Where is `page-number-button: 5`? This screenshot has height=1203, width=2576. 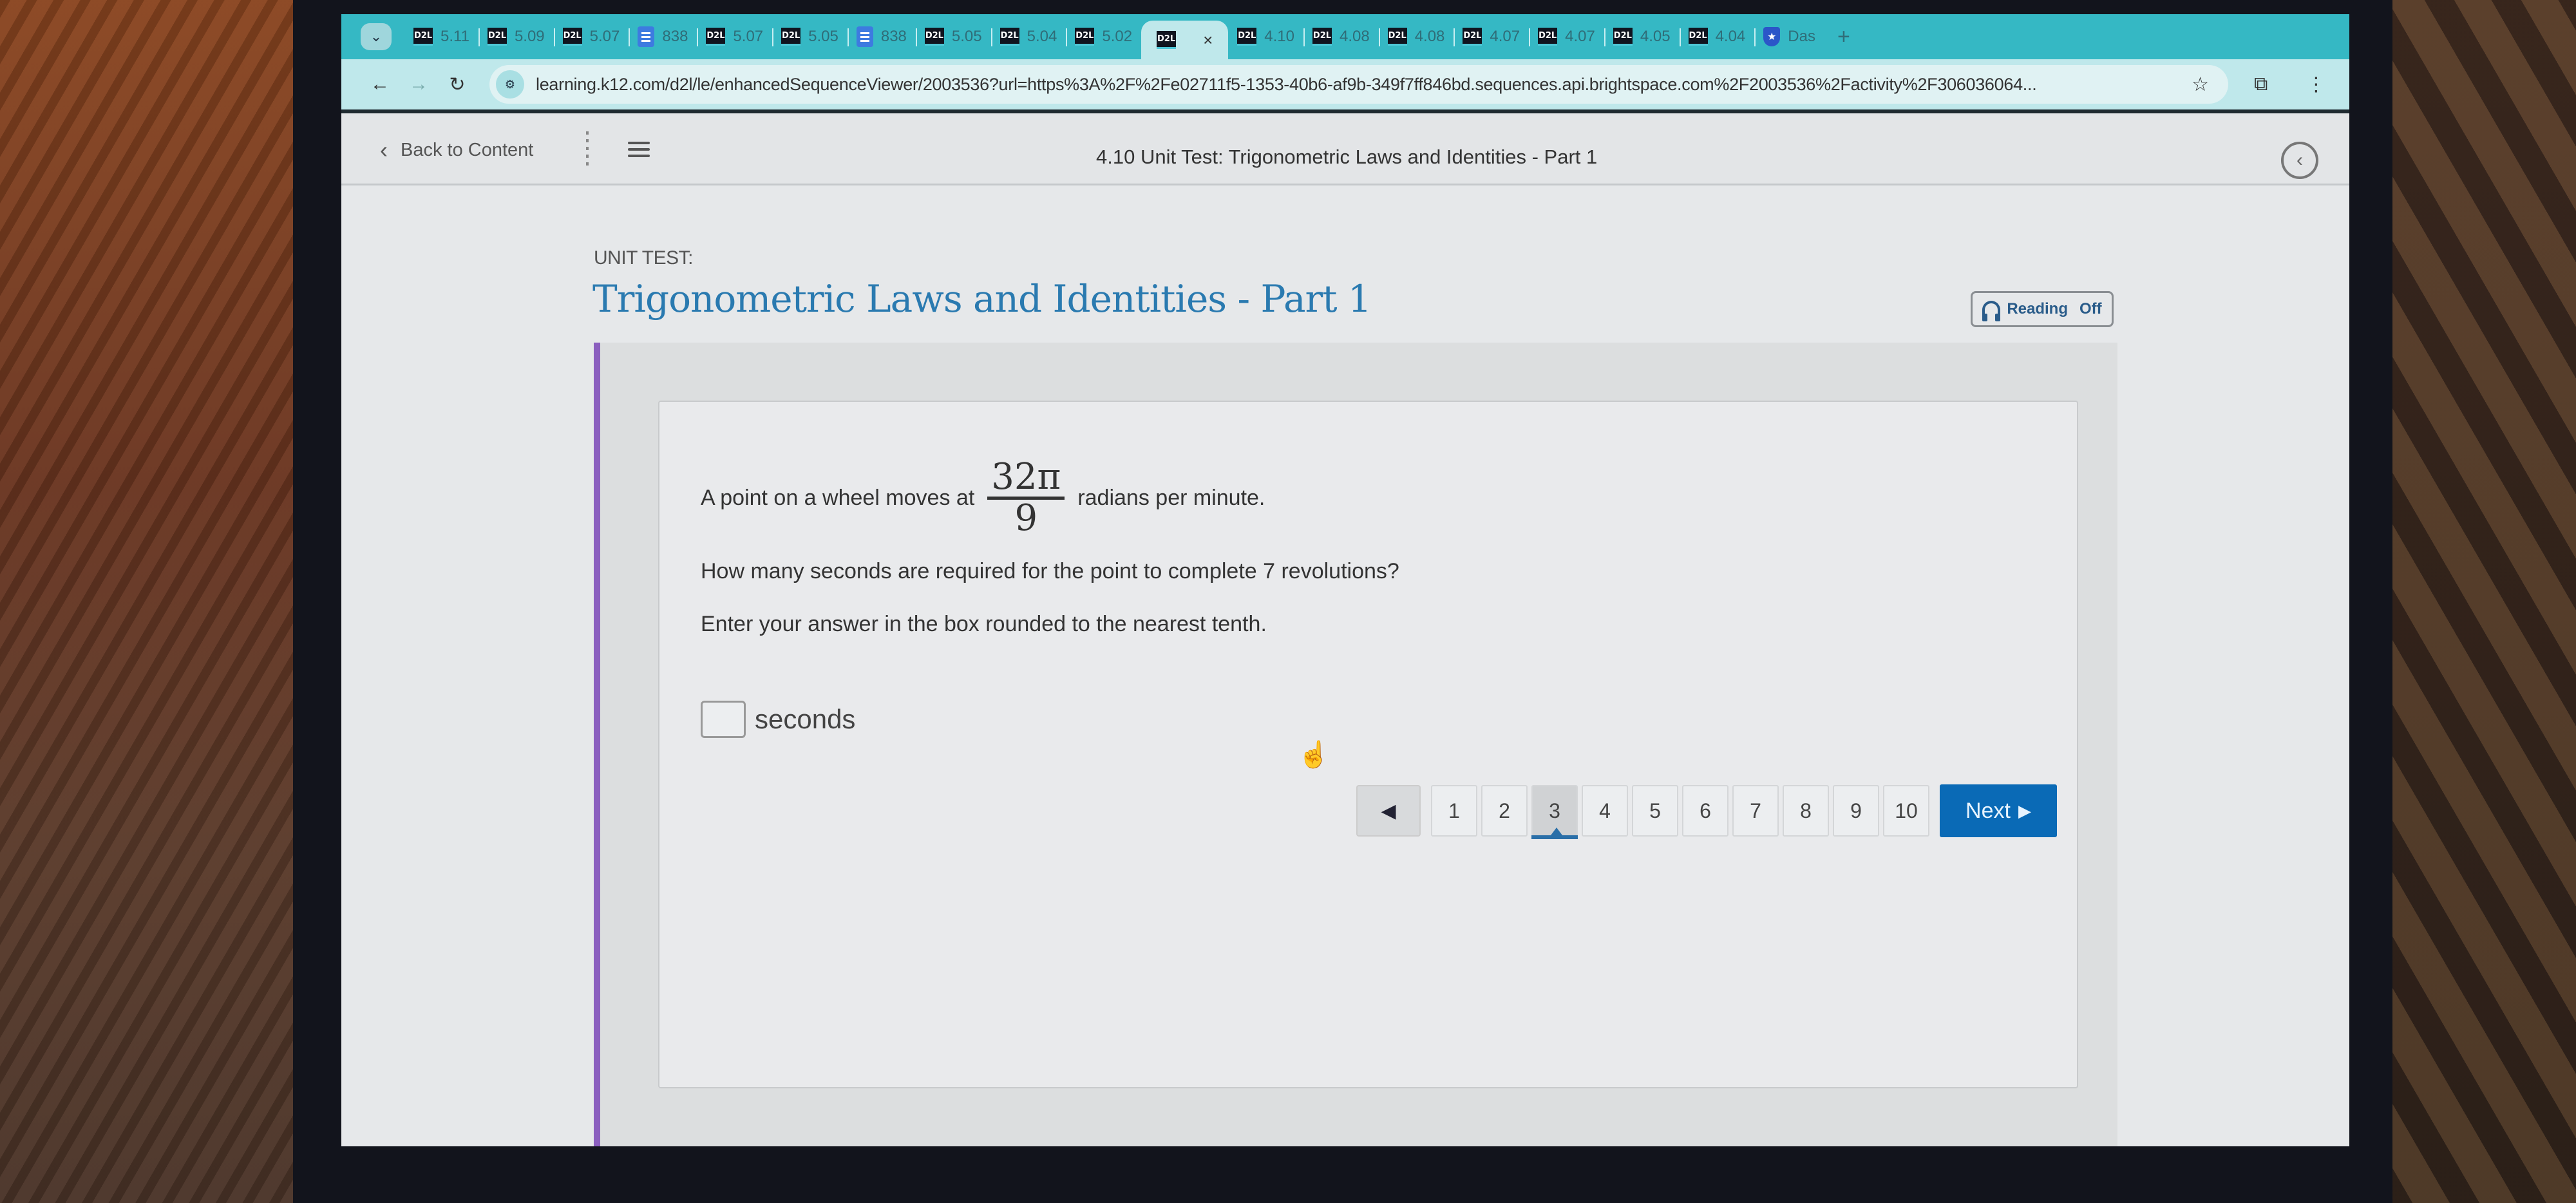
page-number-button: 5 is located at coordinates (1655, 811).